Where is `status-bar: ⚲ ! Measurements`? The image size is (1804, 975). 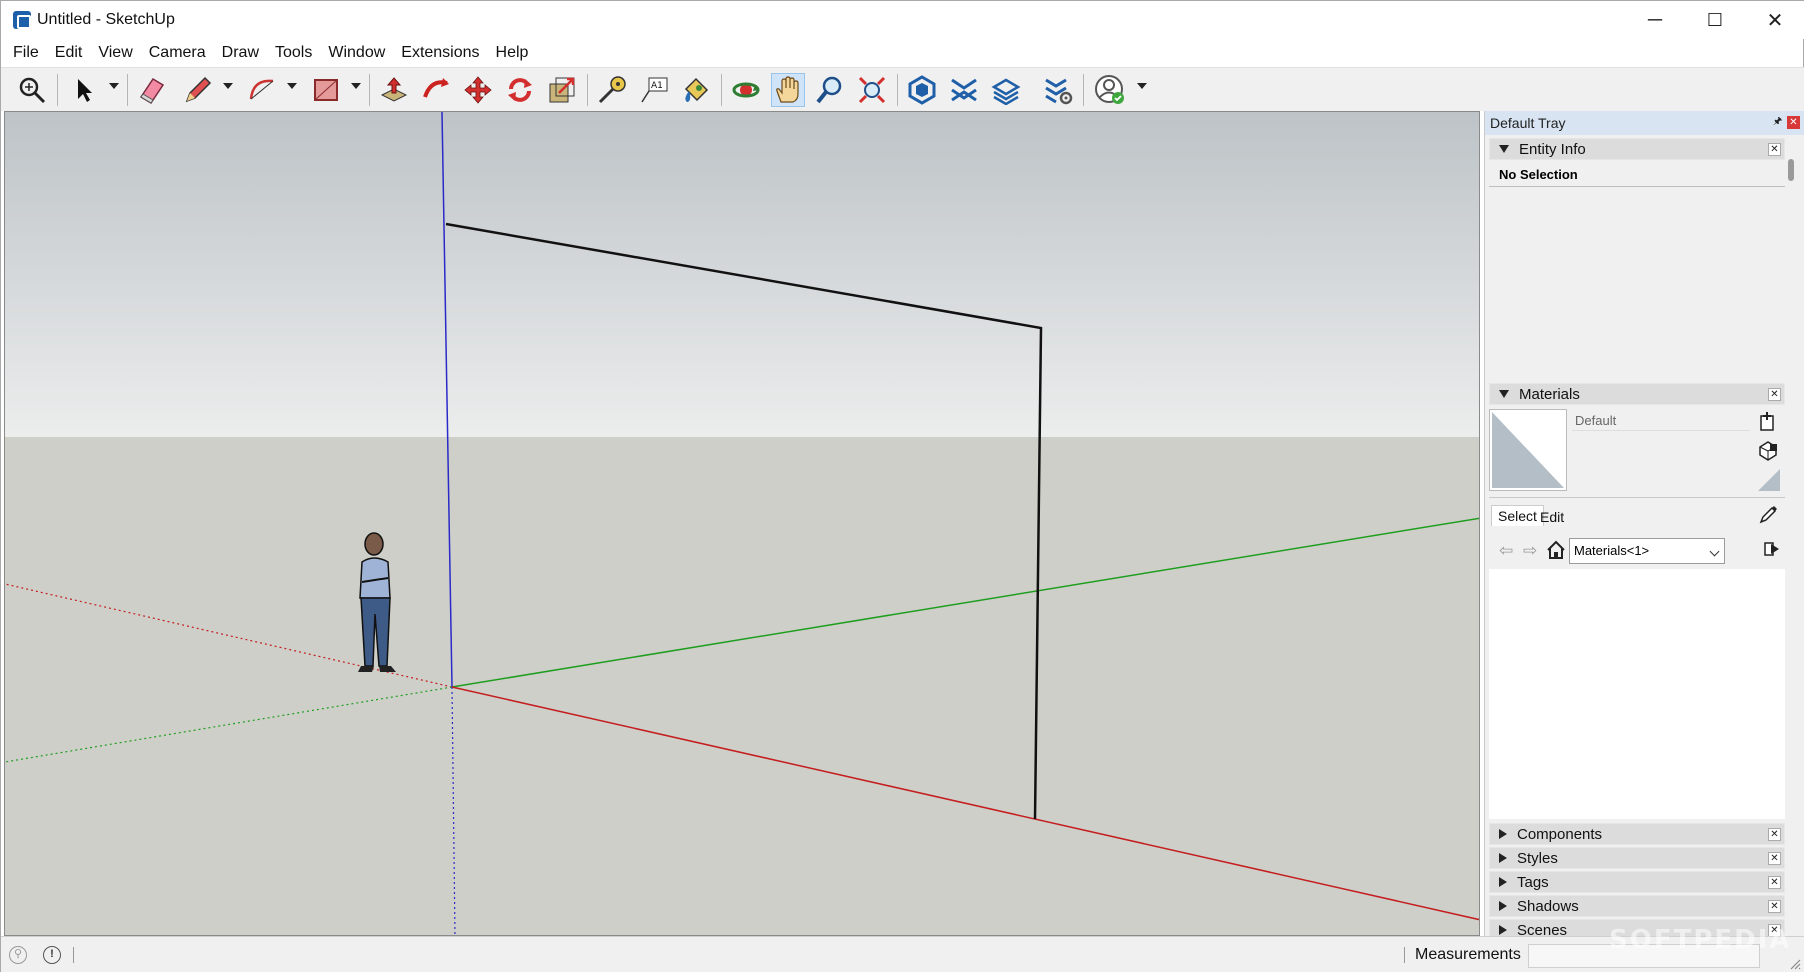
status-bar: ⚲ ! Measurements is located at coordinates (902, 954).